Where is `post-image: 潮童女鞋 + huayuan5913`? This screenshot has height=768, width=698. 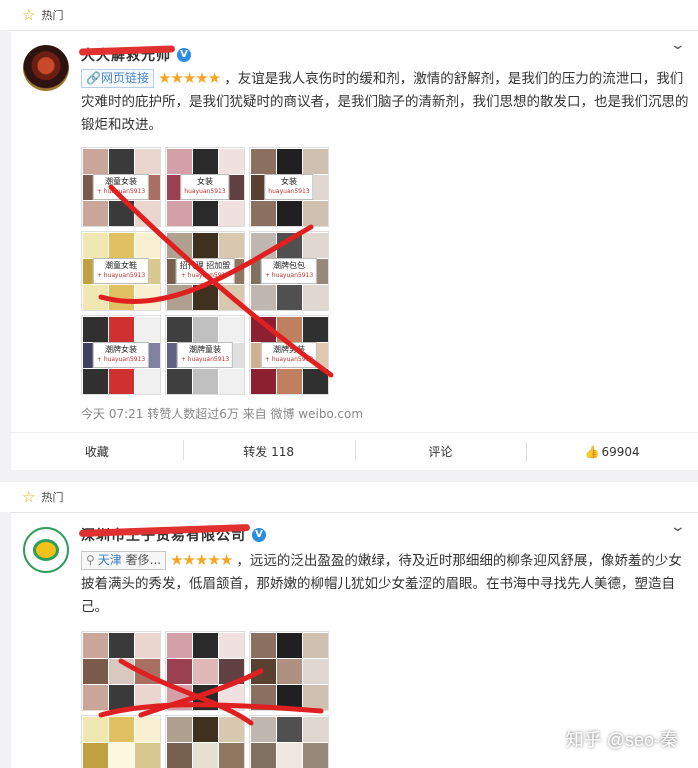
post-image: 潮童女鞋 + huayuan5913 is located at coordinates (121, 271).